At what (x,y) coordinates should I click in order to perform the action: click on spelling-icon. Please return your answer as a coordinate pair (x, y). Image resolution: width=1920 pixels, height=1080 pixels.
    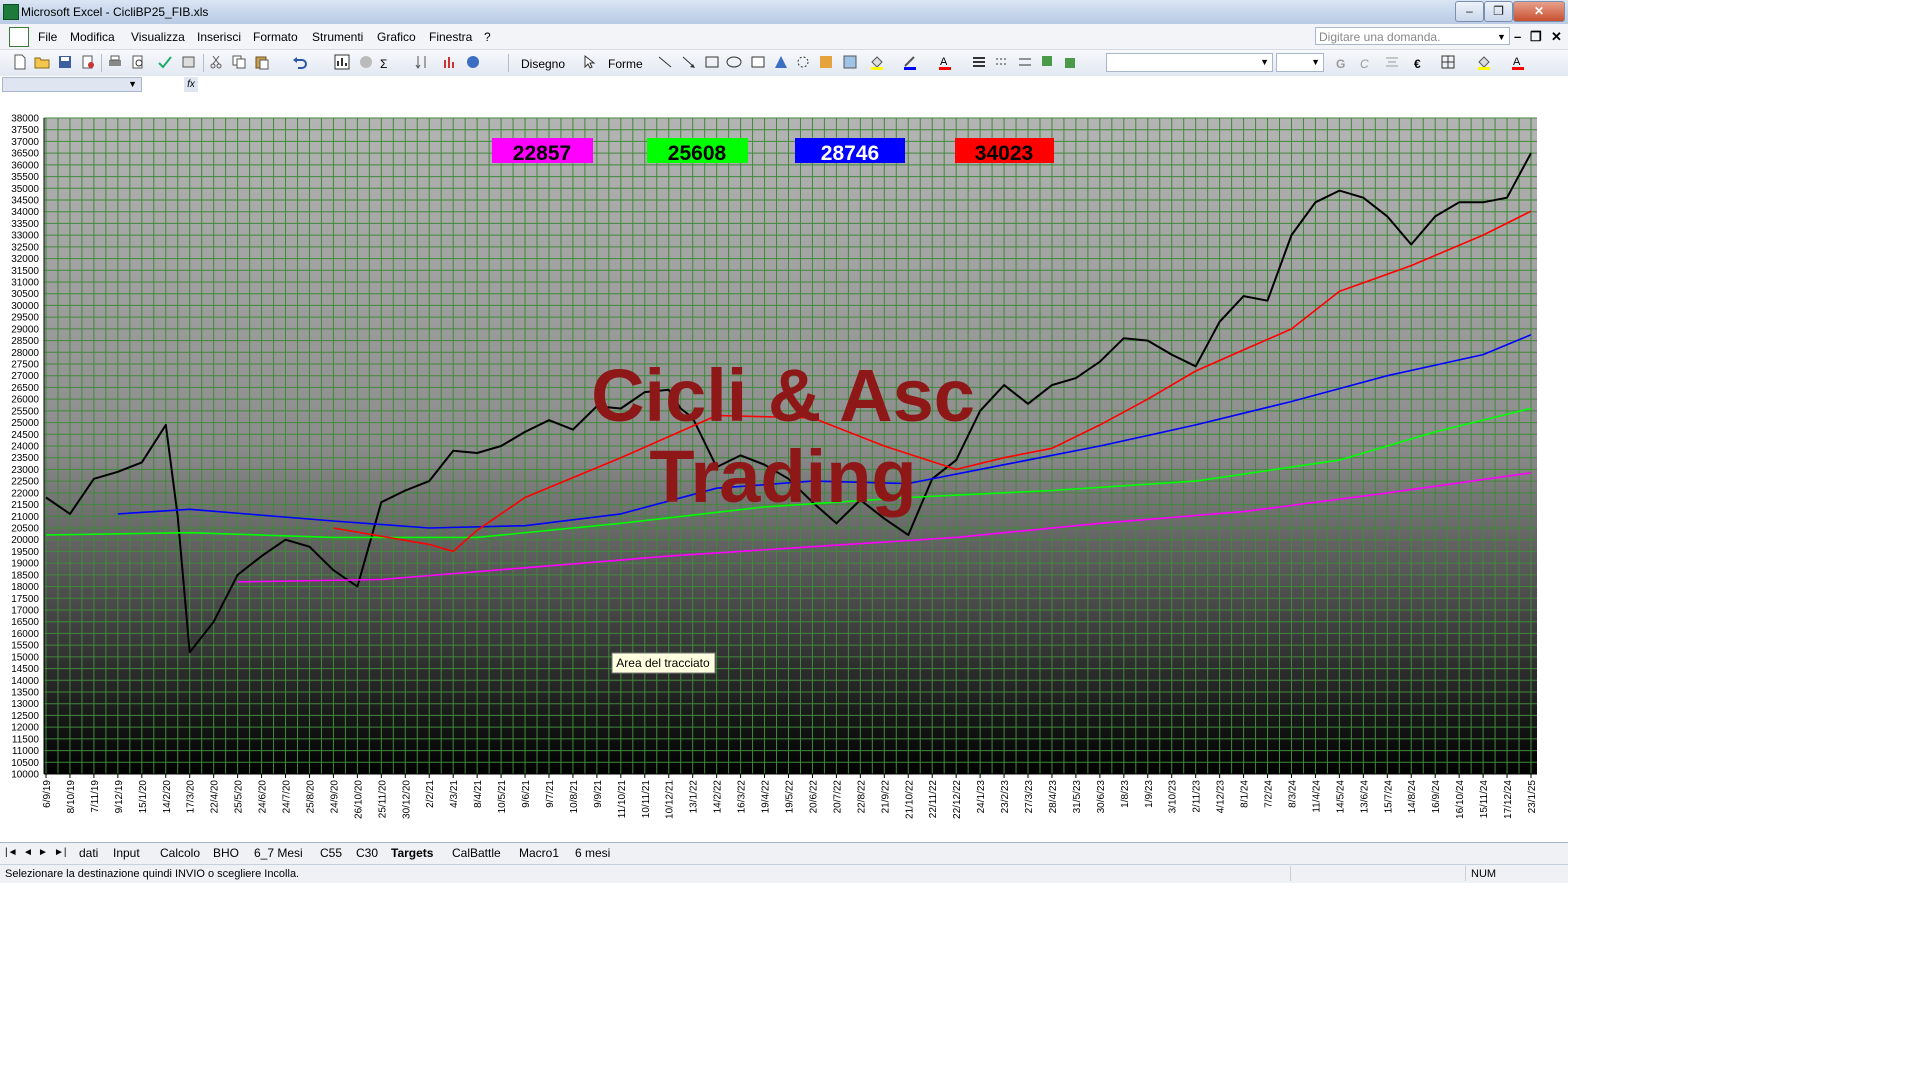
    Looking at the image, I should click on (165, 62).